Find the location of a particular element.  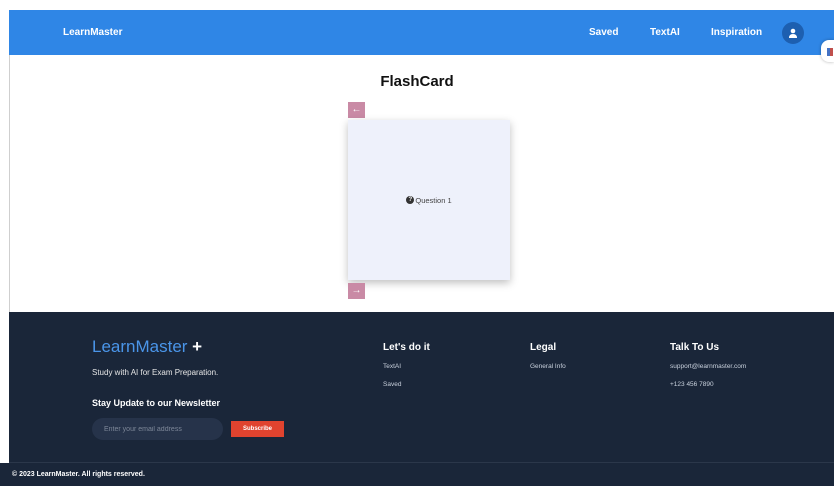

user-icon is located at coordinates (793, 33).